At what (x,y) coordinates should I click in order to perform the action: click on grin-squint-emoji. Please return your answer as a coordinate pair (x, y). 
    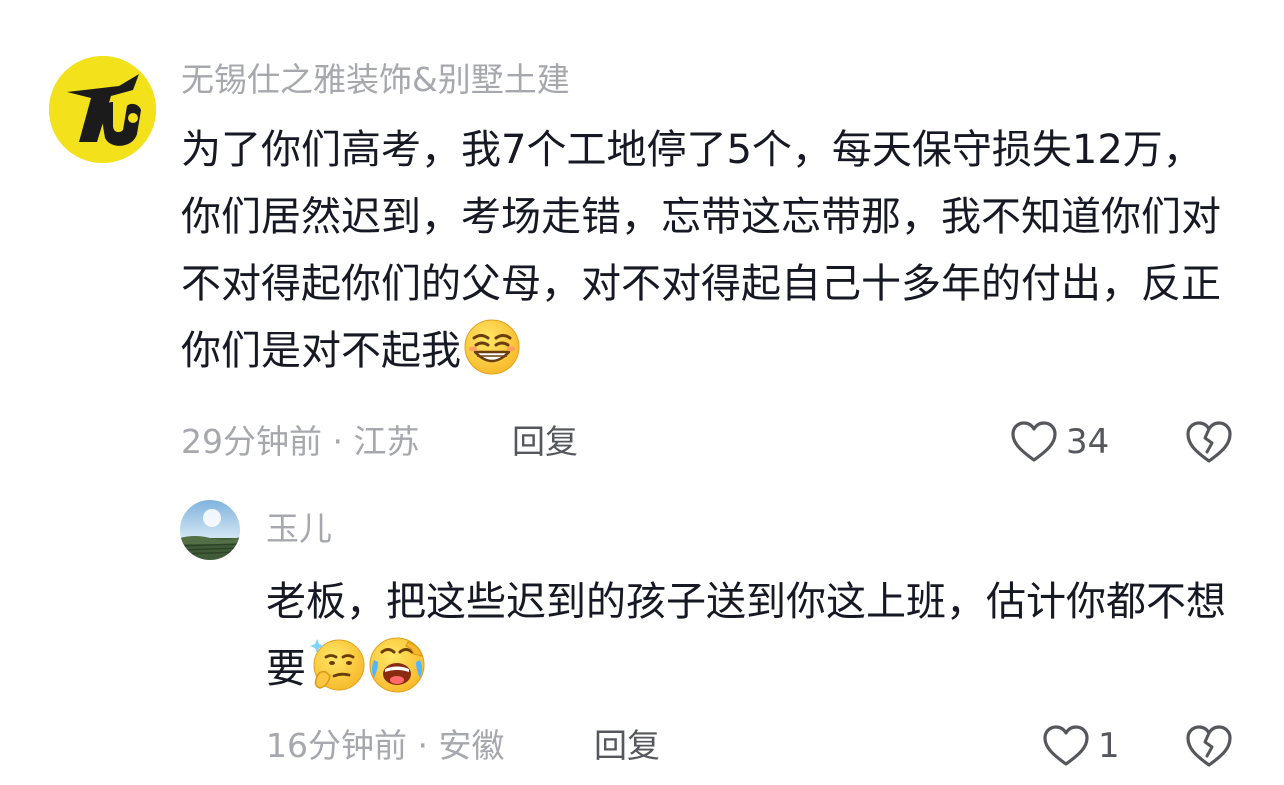
    Looking at the image, I should click on (492, 347).